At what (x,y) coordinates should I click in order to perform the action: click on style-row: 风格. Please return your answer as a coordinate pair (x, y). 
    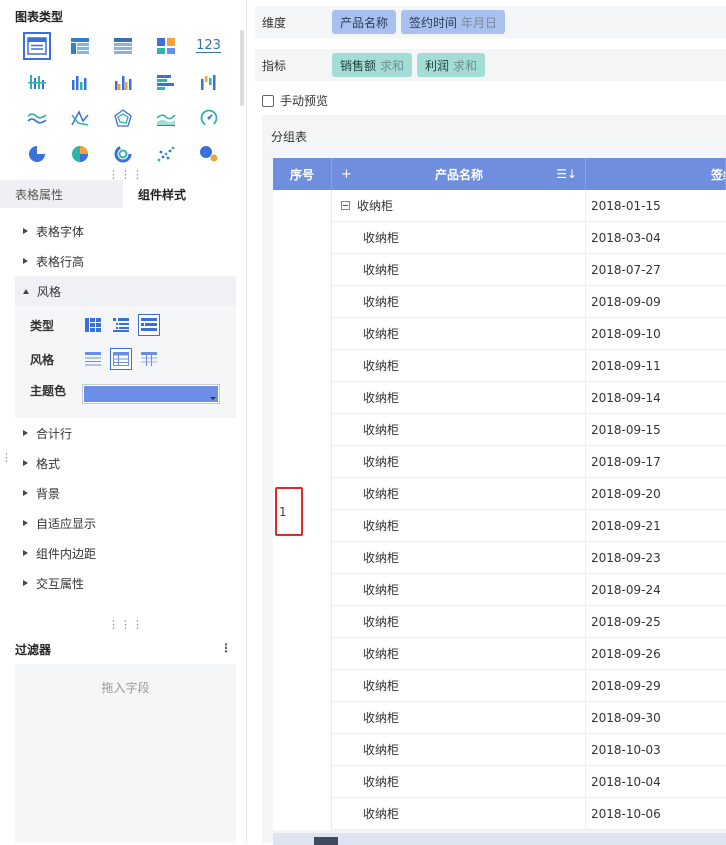
    Looking at the image, I should click on (98, 359).